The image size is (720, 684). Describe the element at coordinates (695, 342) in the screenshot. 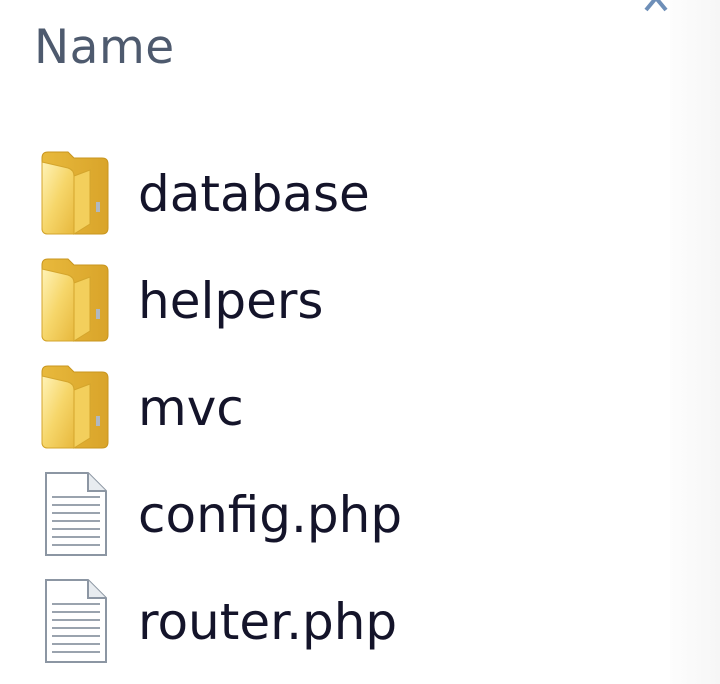

I see `scroll-area-edge` at that location.